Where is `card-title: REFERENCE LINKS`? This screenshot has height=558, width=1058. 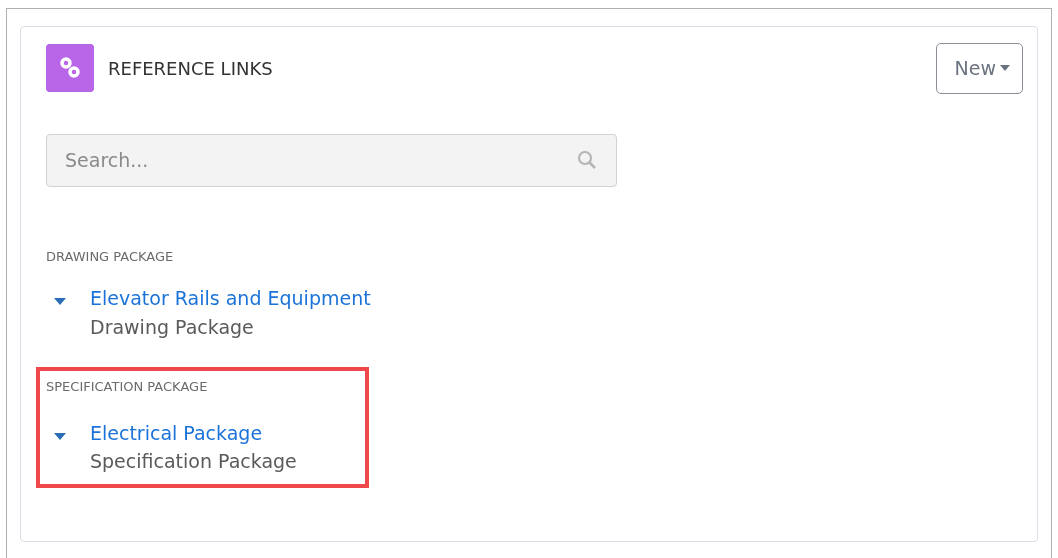 card-title: REFERENCE LINKS is located at coordinates (190, 68).